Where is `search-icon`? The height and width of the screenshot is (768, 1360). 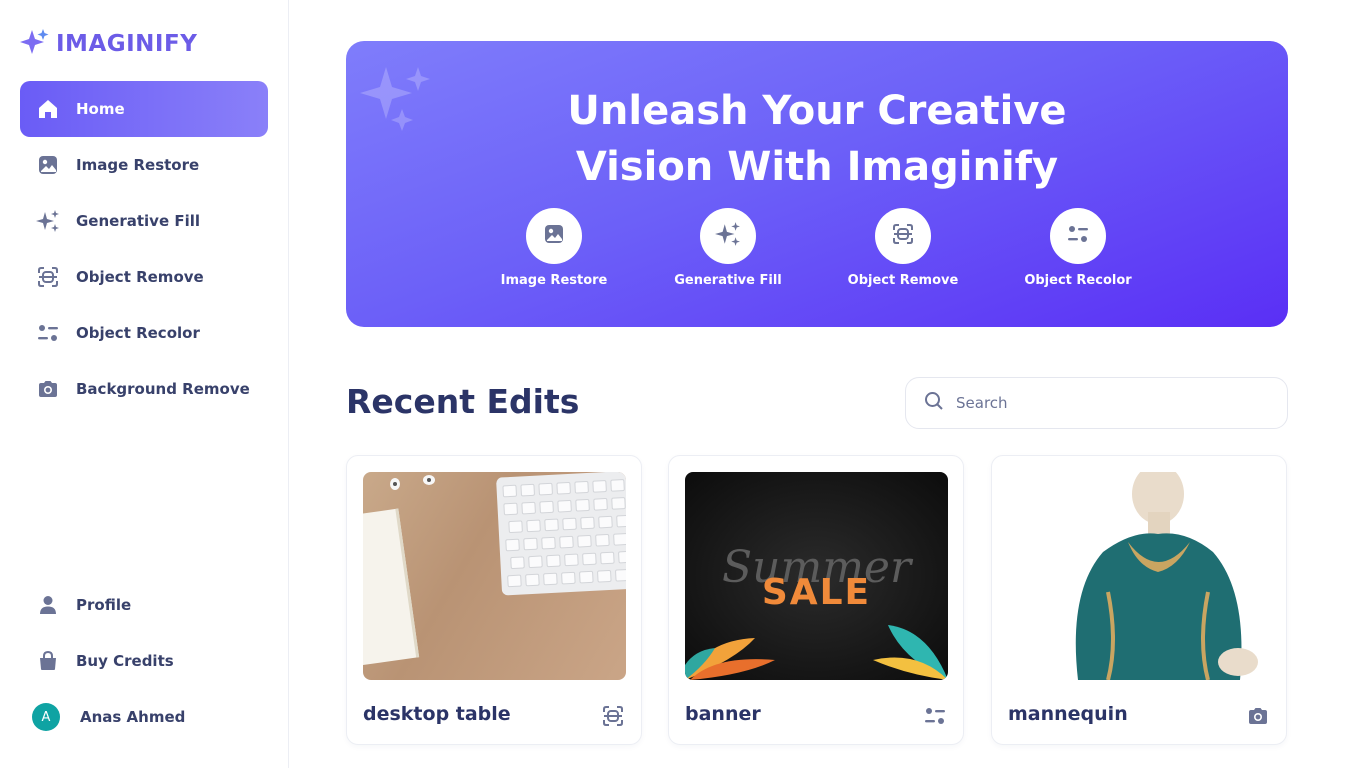 search-icon is located at coordinates (934, 403).